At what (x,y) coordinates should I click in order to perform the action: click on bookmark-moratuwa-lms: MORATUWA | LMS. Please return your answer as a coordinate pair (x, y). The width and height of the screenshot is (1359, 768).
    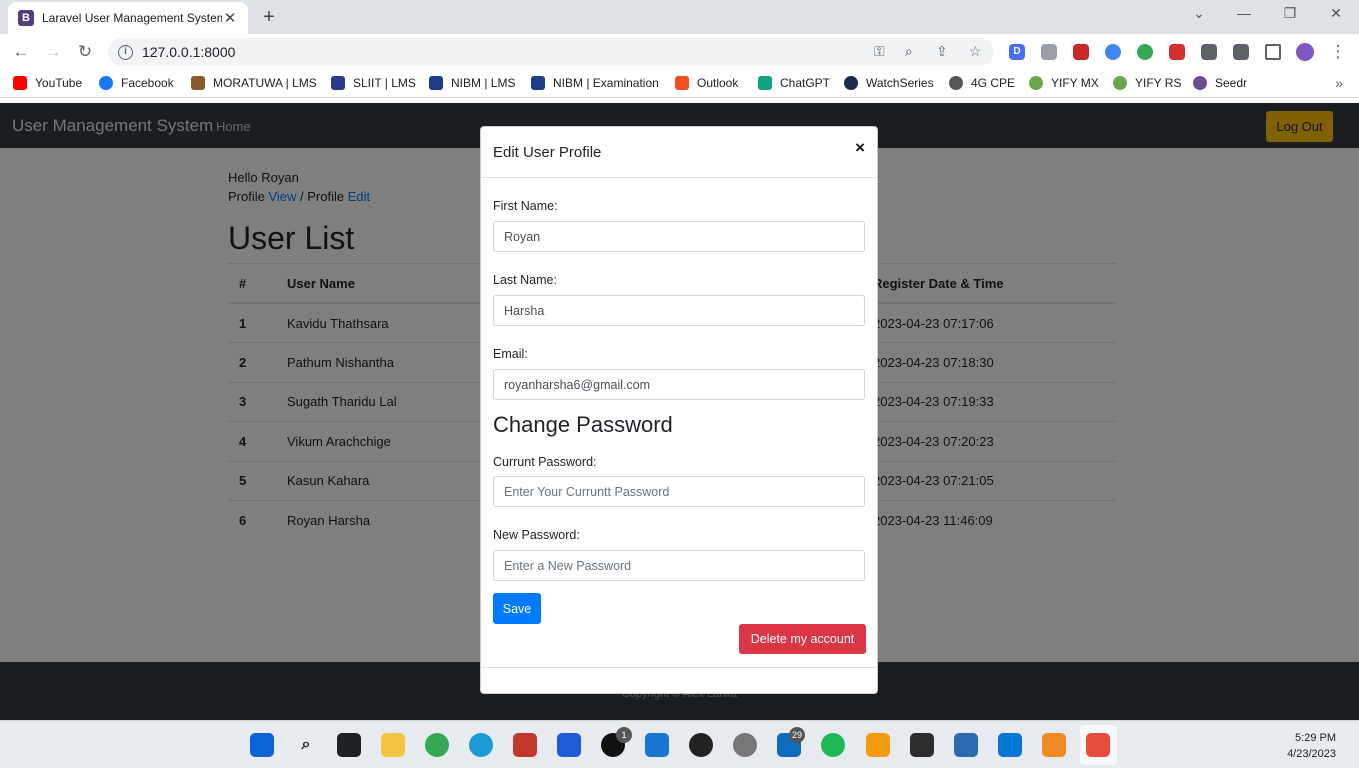
    Looking at the image, I should click on (254, 83).